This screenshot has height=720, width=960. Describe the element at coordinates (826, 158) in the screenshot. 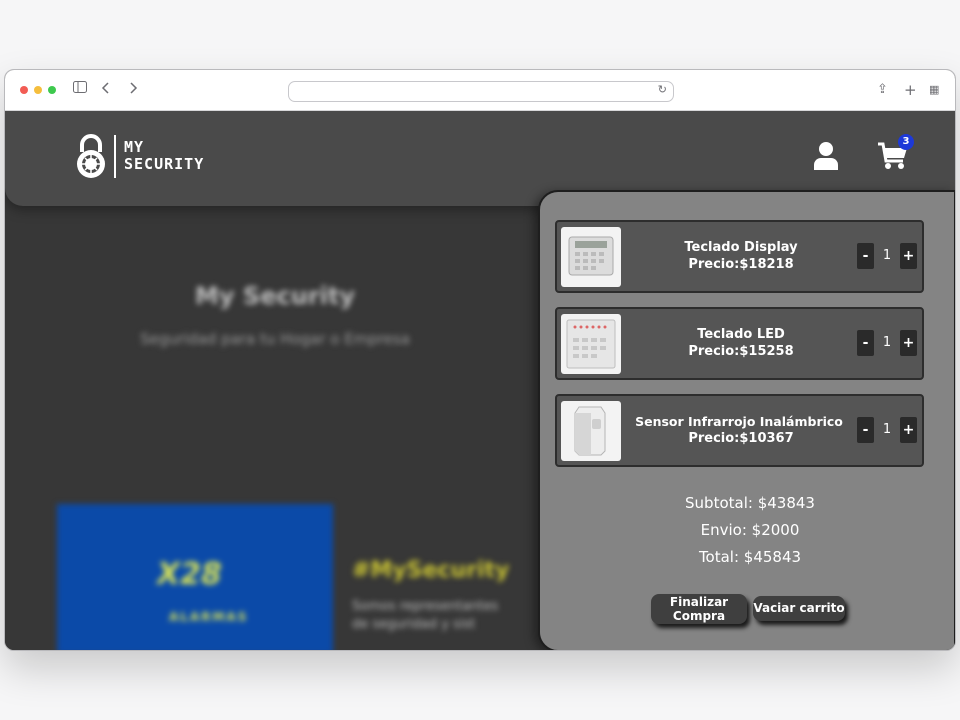

I see `user-icon` at that location.